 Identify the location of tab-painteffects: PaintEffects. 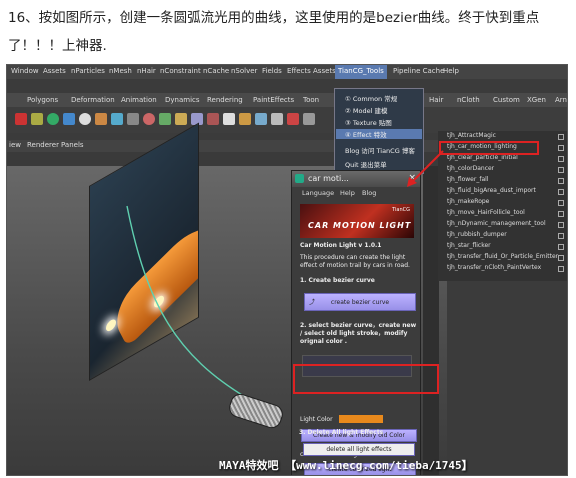
(273, 100).